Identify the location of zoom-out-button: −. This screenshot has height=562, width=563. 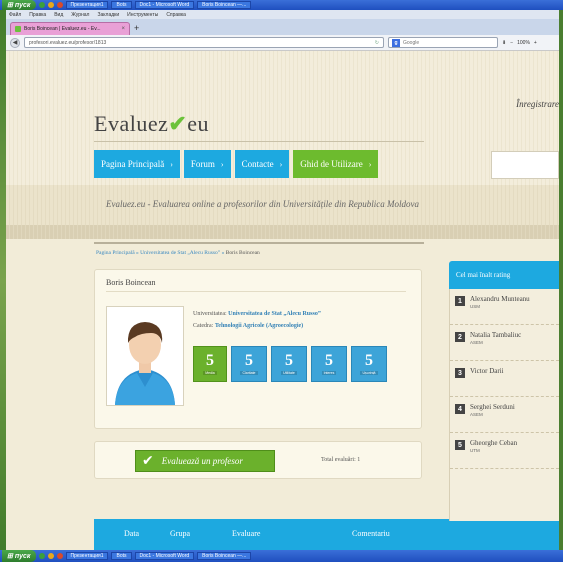
(511, 43).